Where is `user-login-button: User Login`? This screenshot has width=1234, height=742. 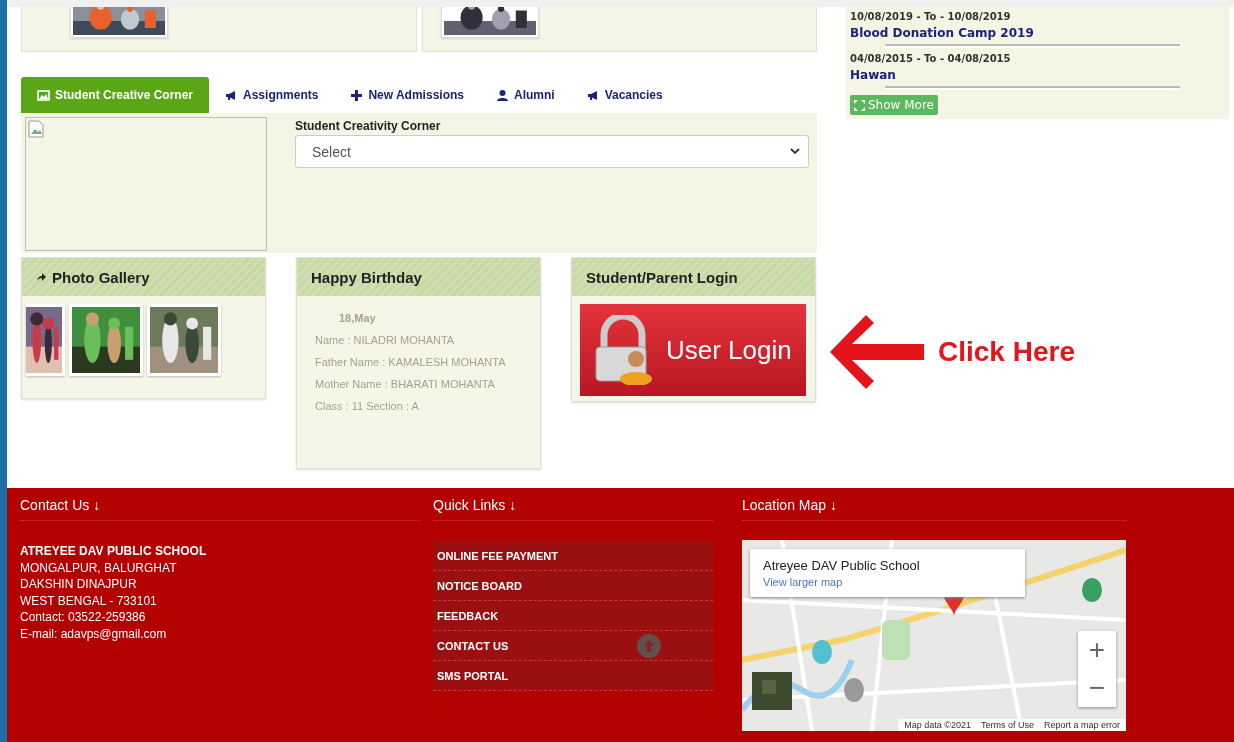
user-login-button: User Login is located at coordinates (693, 350).